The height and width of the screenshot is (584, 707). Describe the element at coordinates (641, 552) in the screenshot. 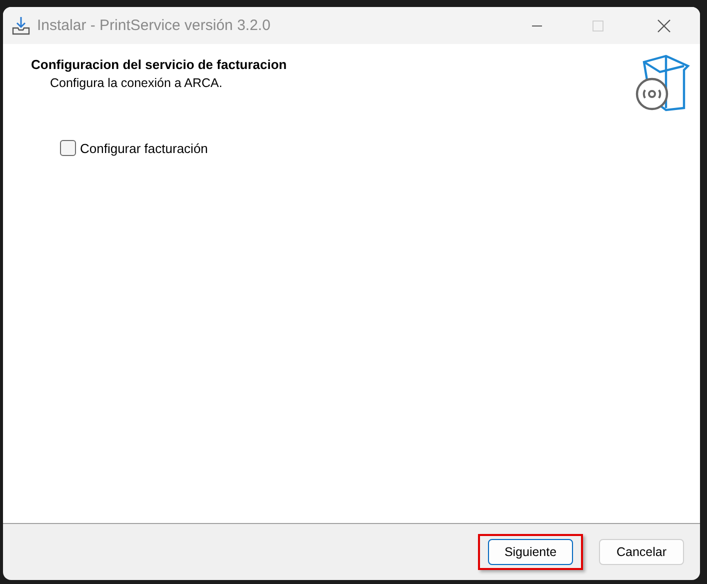

I see `cancel-button: Cancelar` at that location.